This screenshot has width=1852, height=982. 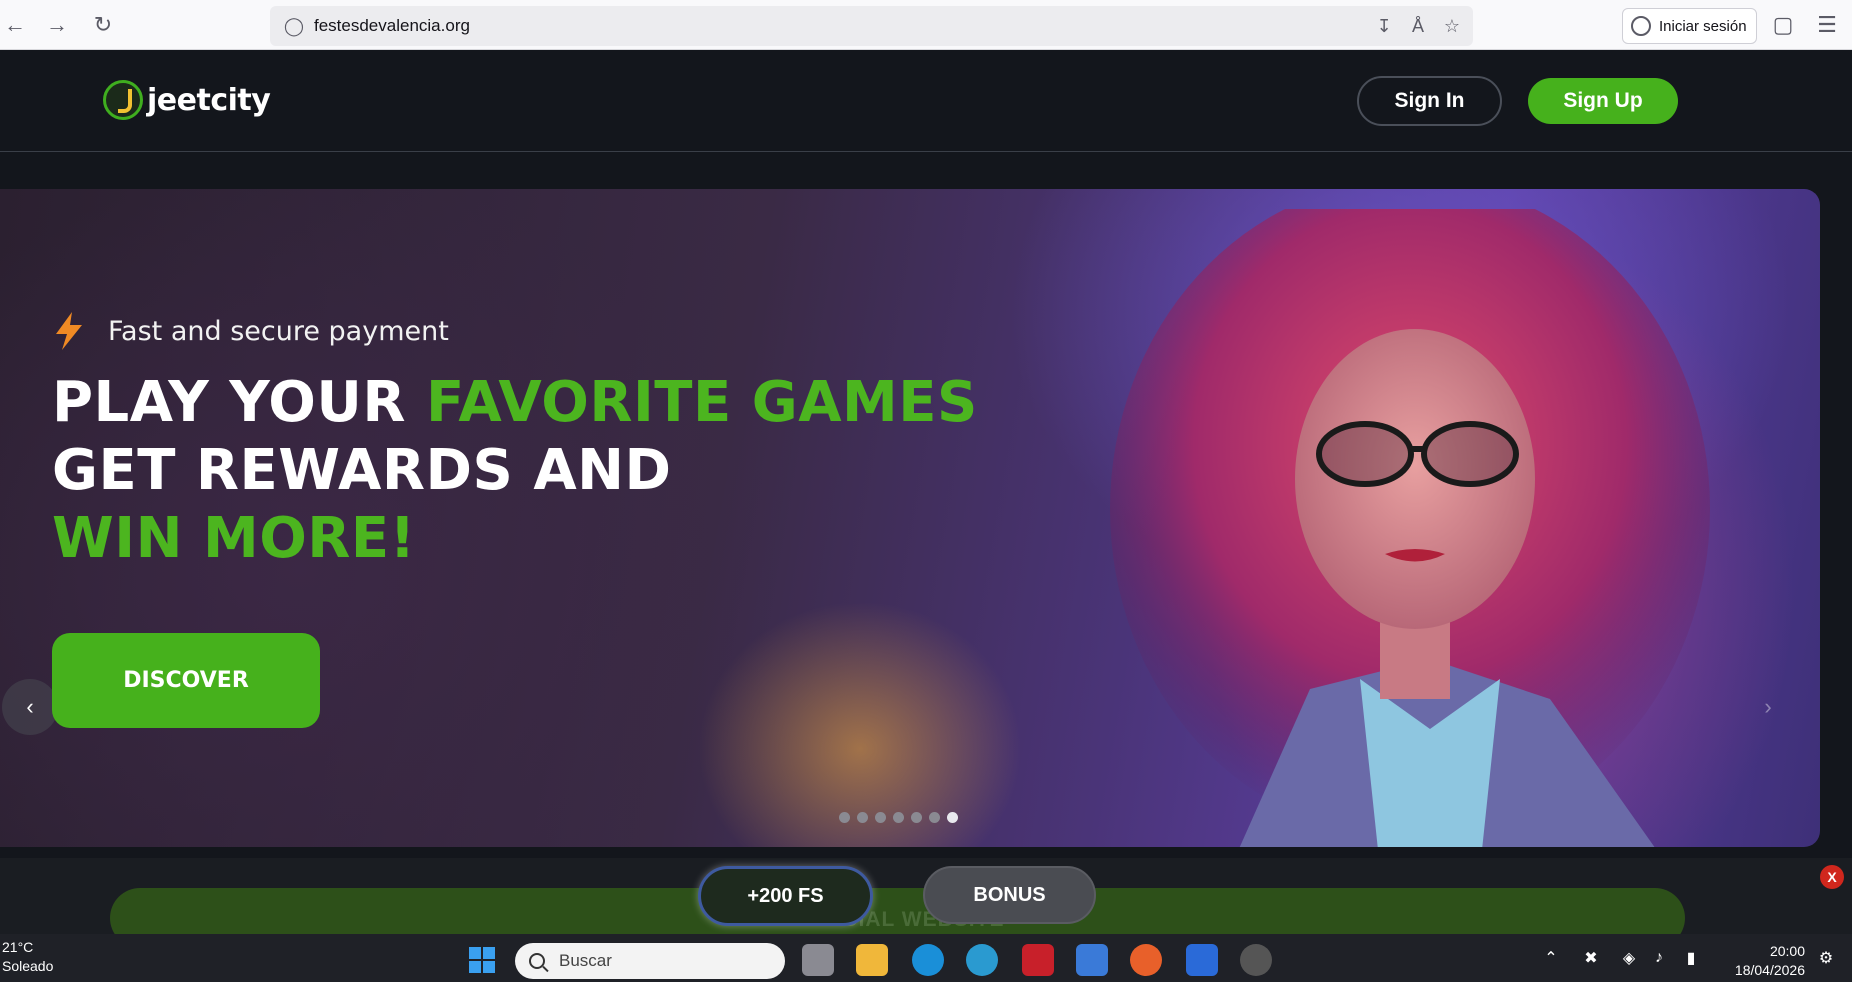 What do you see at coordinates (871, 26) in the screenshot?
I see `address-bar: ◯ festesdevalencia.org ↧ Å ☆` at bounding box center [871, 26].